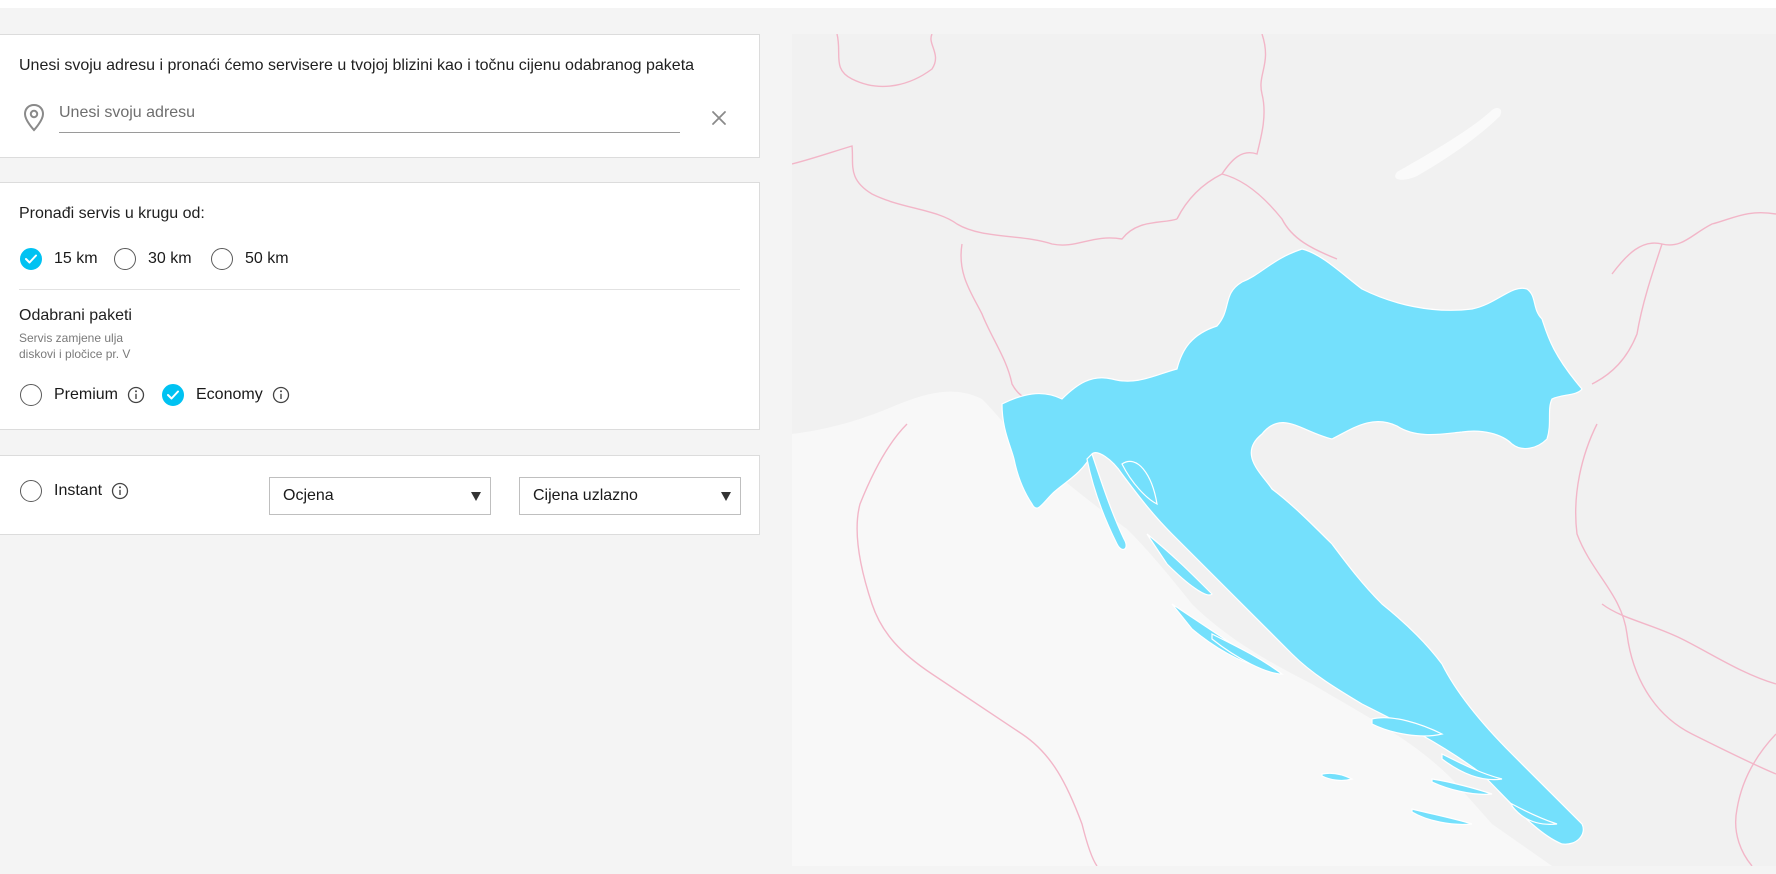 This screenshot has width=1776, height=874. I want to click on radius-option-label: 15 km, so click(76, 258).